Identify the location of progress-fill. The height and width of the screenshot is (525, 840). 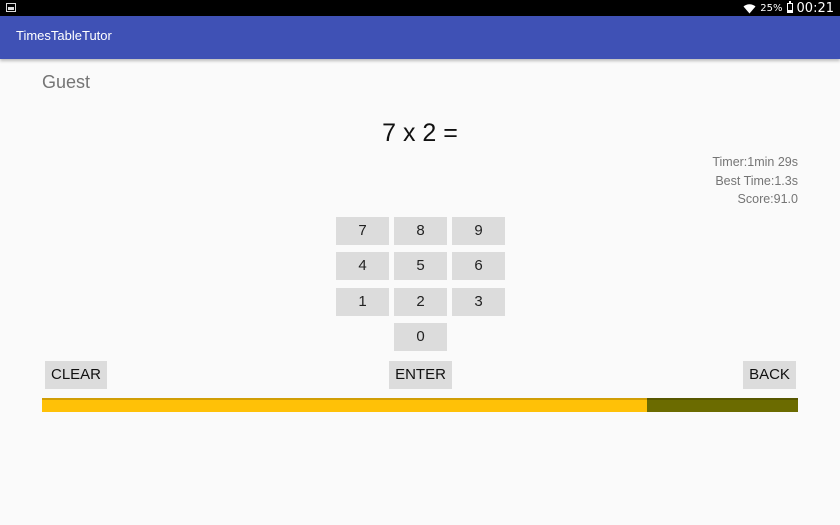
(344, 405).